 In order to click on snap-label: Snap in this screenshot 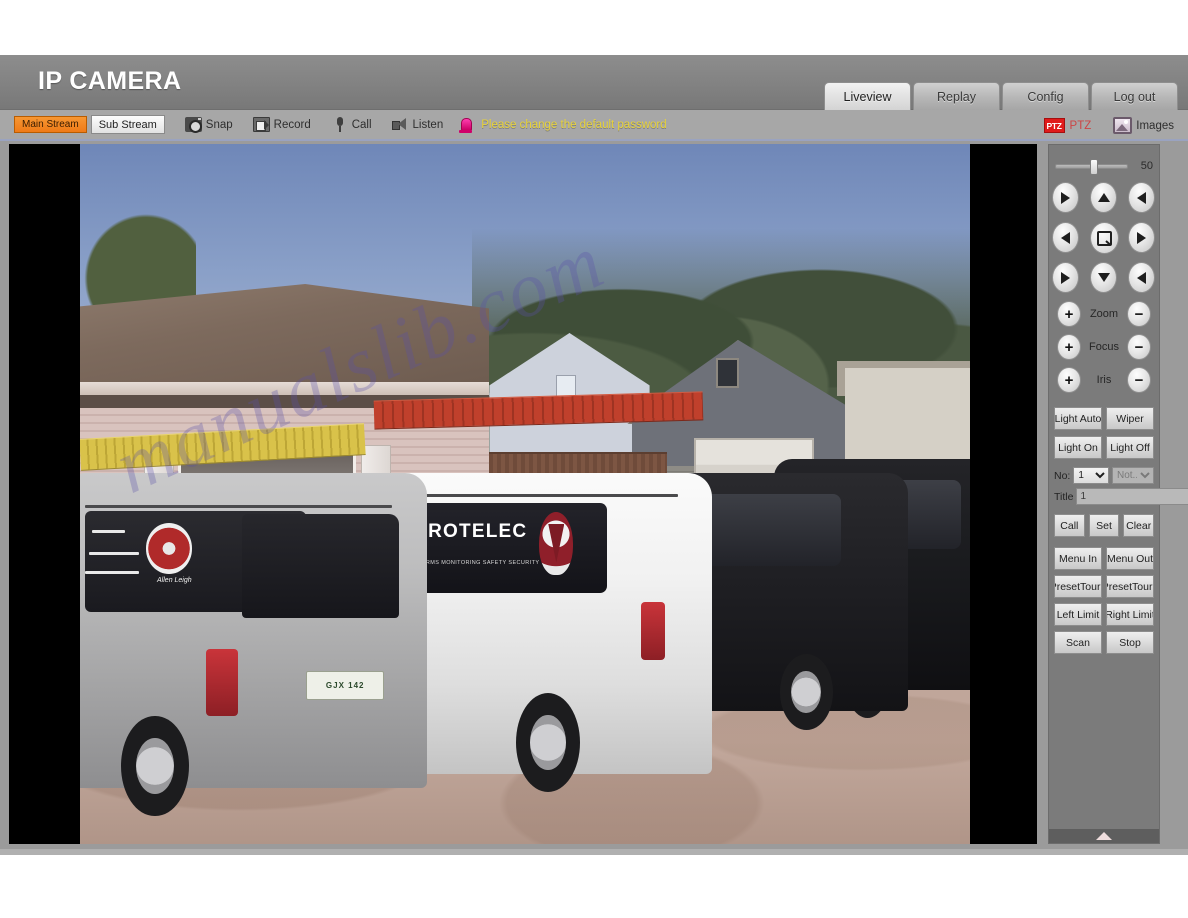, I will do `click(219, 124)`.